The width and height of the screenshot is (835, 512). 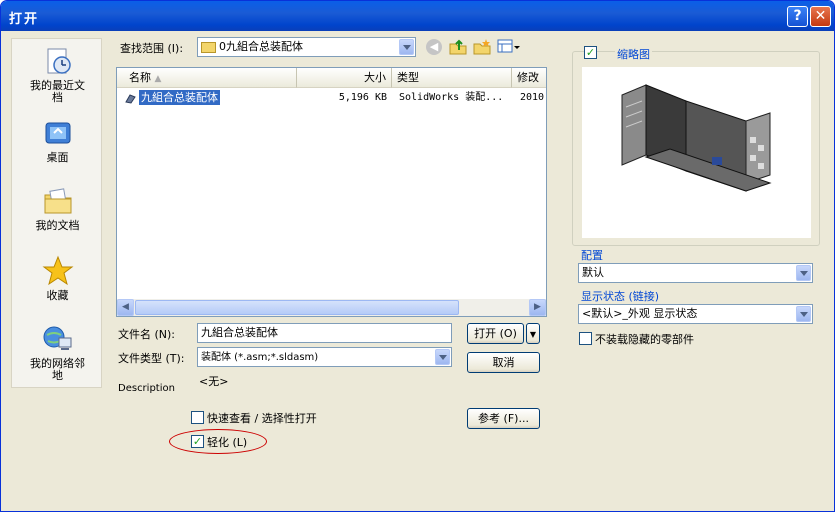 I want to click on place-recent: 我的最近文档, so click(x=57, y=74).